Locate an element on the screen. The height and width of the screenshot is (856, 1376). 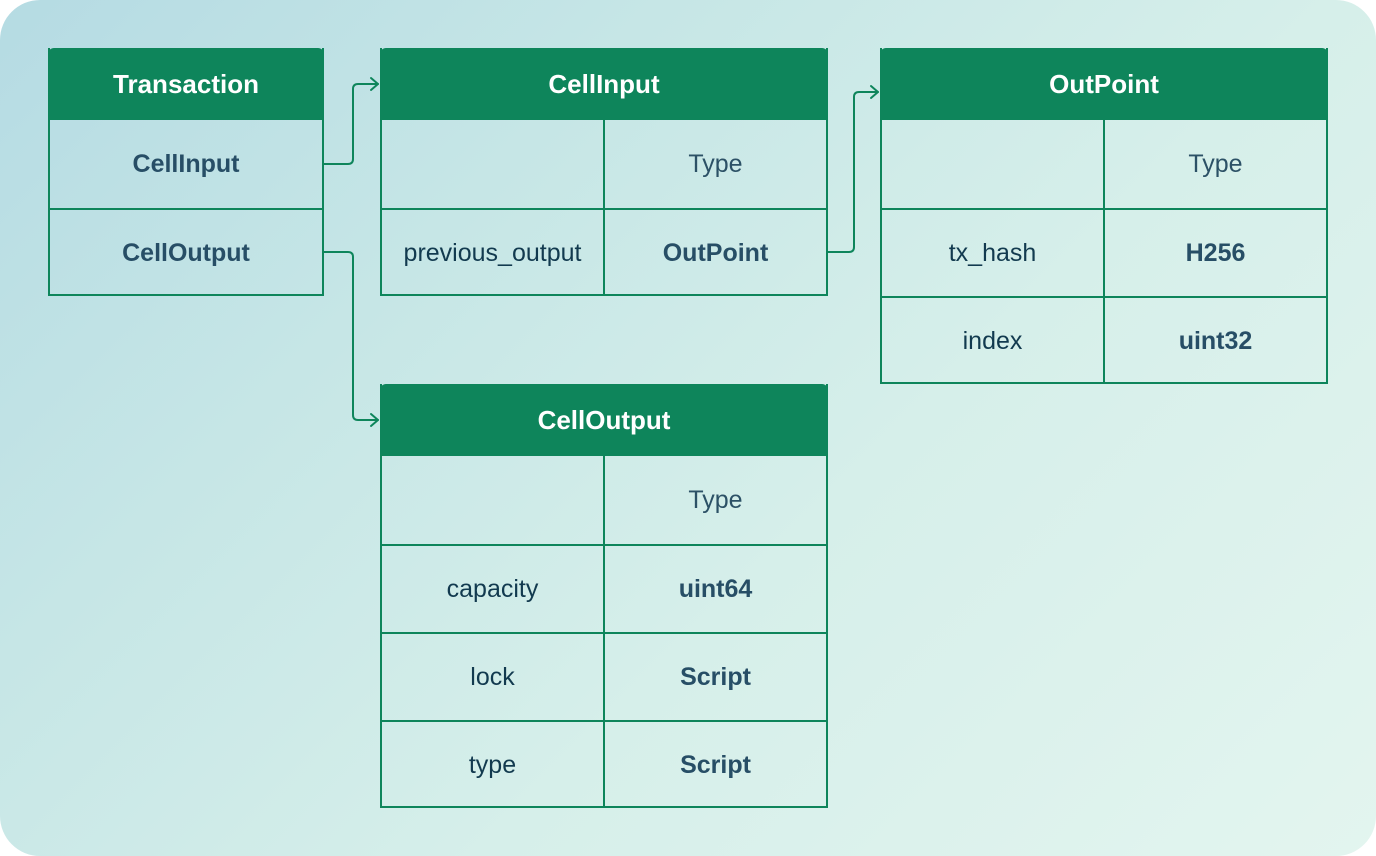
table-outpoint: OutPoint Type tx_hash H256 index uint32 is located at coordinates (1104, 216).